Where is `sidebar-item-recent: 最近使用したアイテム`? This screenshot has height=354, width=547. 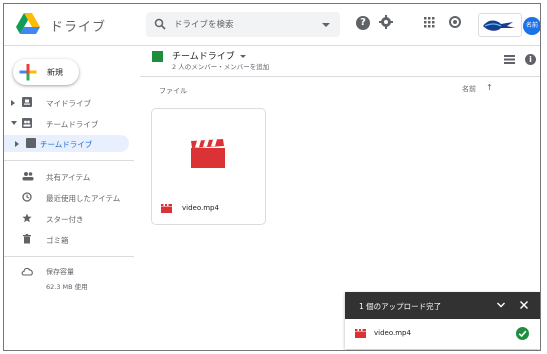 sidebar-item-recent: 最近使用したアイテム is located at coordinates (66, 197).